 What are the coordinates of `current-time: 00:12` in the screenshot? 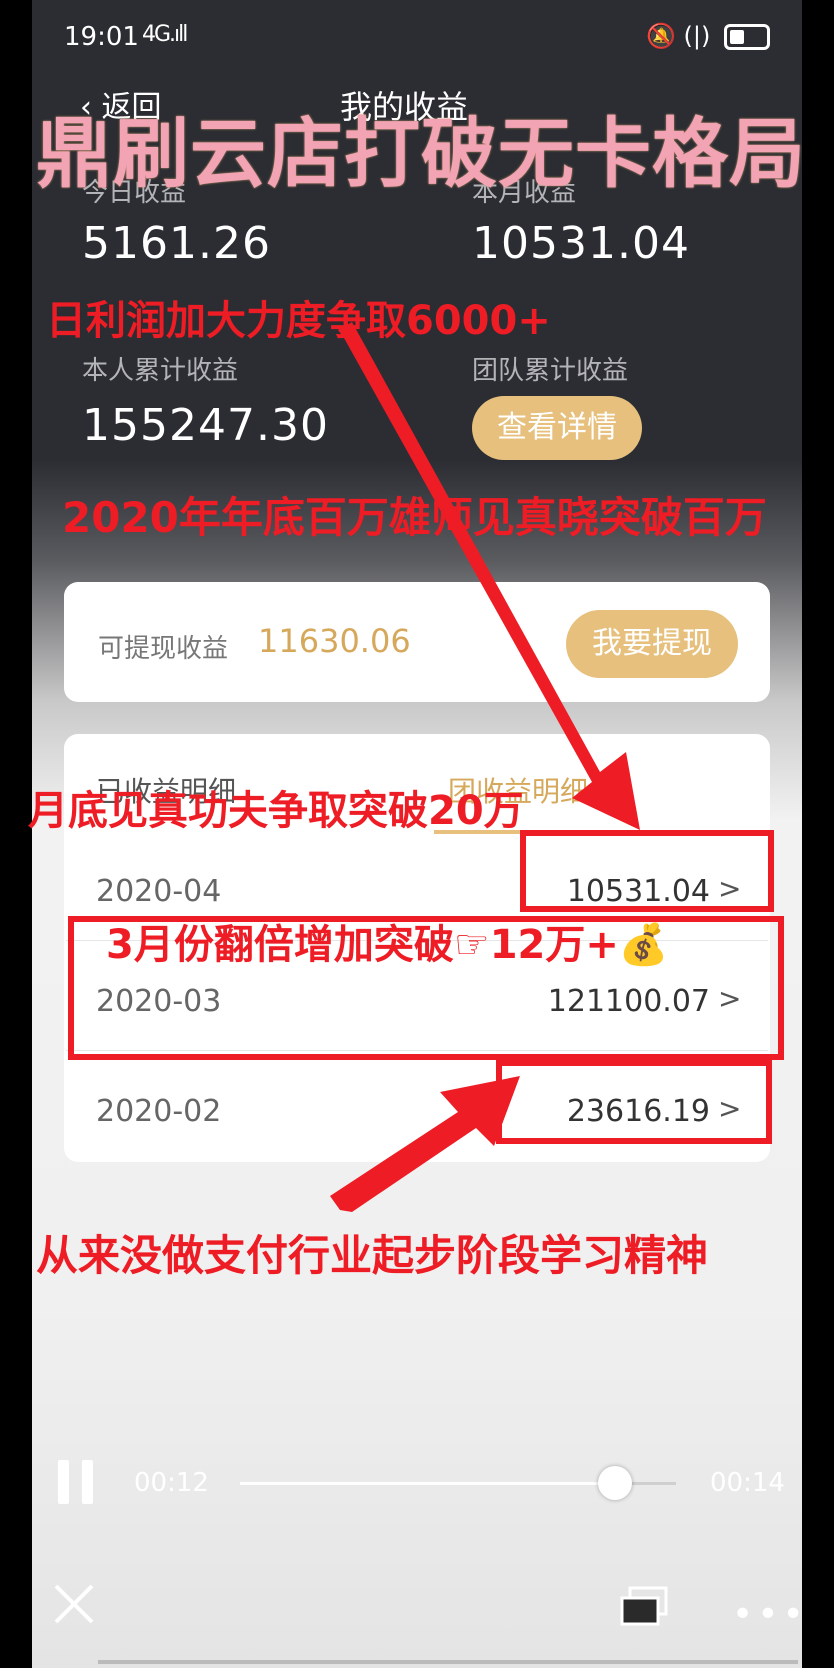 It's located at (171, 1483).